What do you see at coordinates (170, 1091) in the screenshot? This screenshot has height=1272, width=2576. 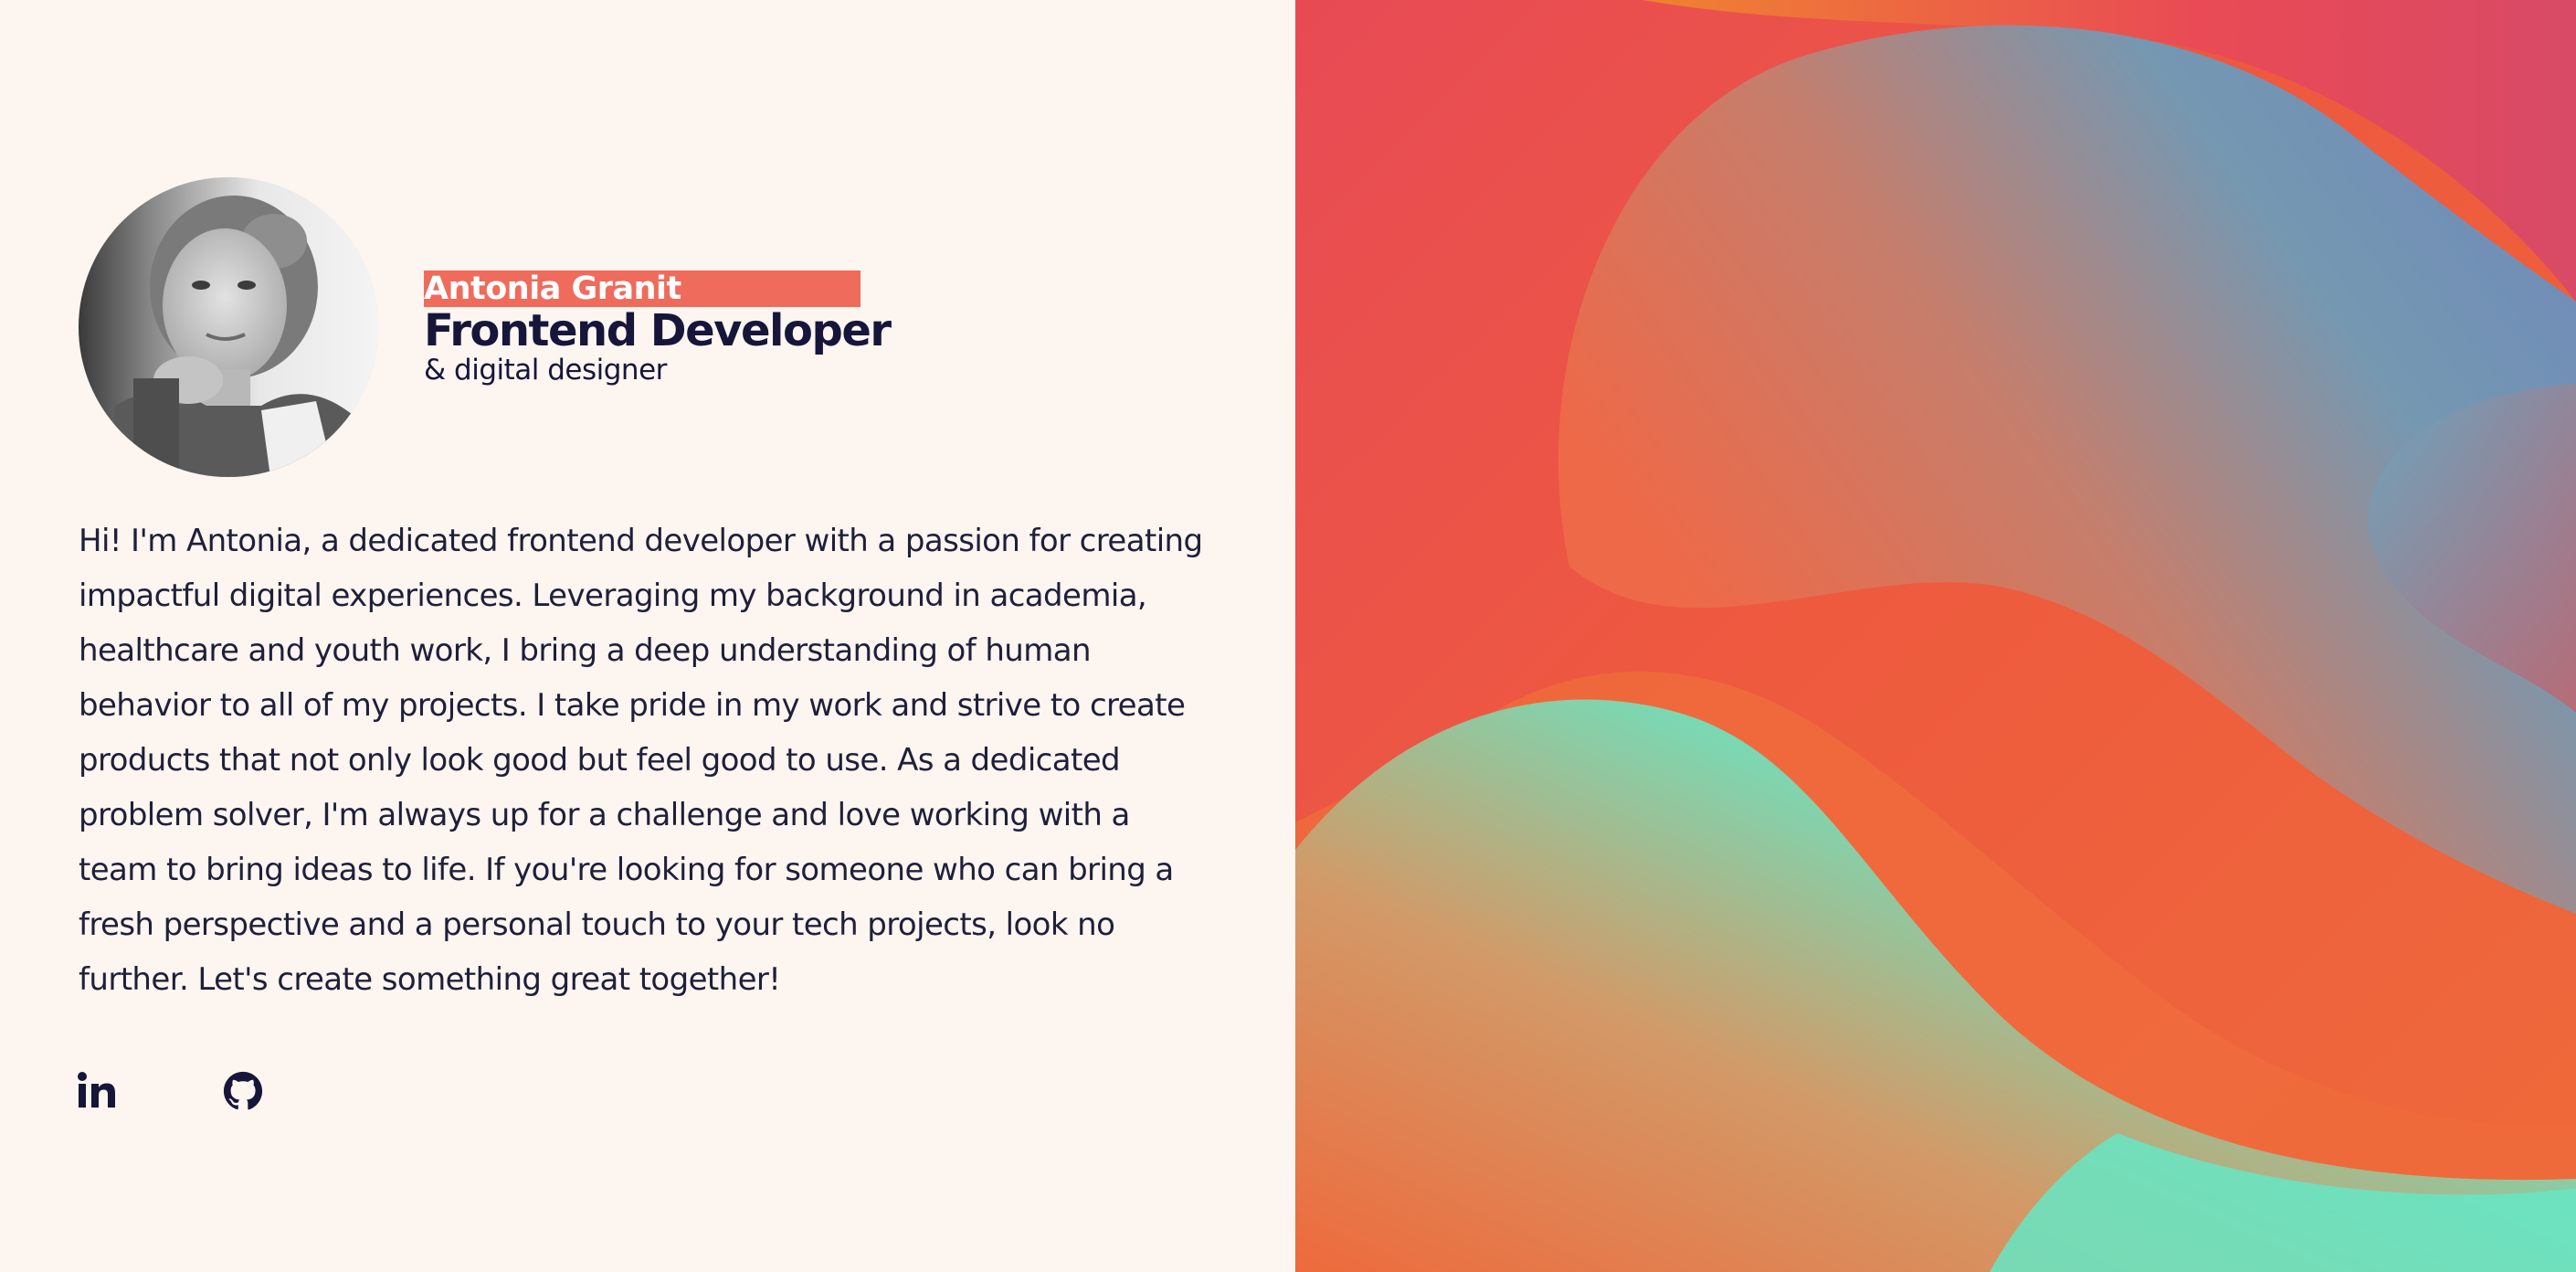 I see `social-links` at bounding box center [170, 1091].